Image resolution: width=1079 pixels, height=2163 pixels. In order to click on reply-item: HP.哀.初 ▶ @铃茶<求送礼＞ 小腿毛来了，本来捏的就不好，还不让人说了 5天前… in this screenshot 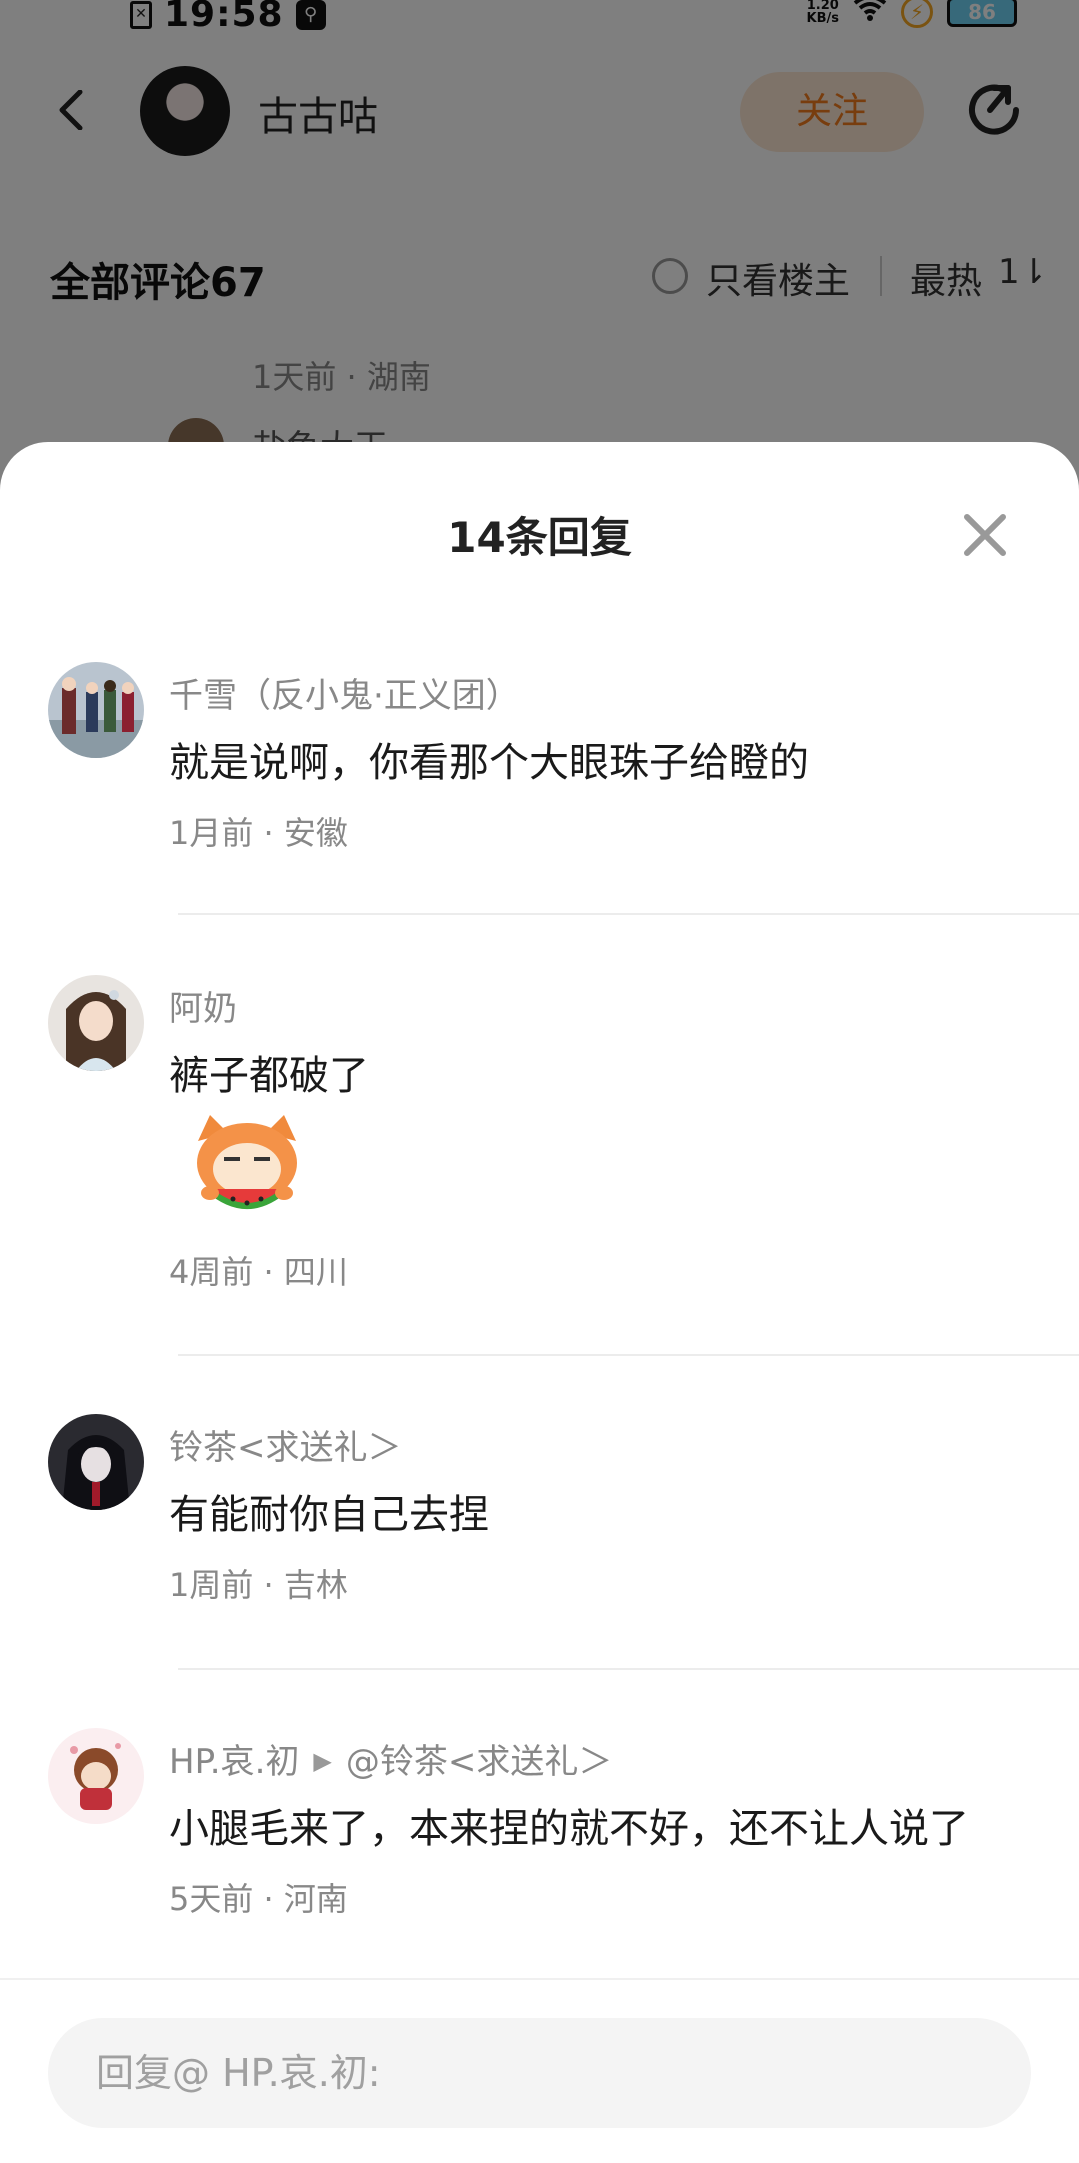, I will do `click(539, 1838)`.